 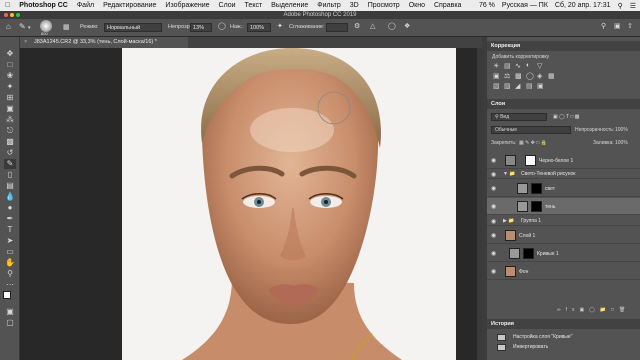 I want to click on history-item: Настройка слоя "Кривые", so click(x=563, y=337).